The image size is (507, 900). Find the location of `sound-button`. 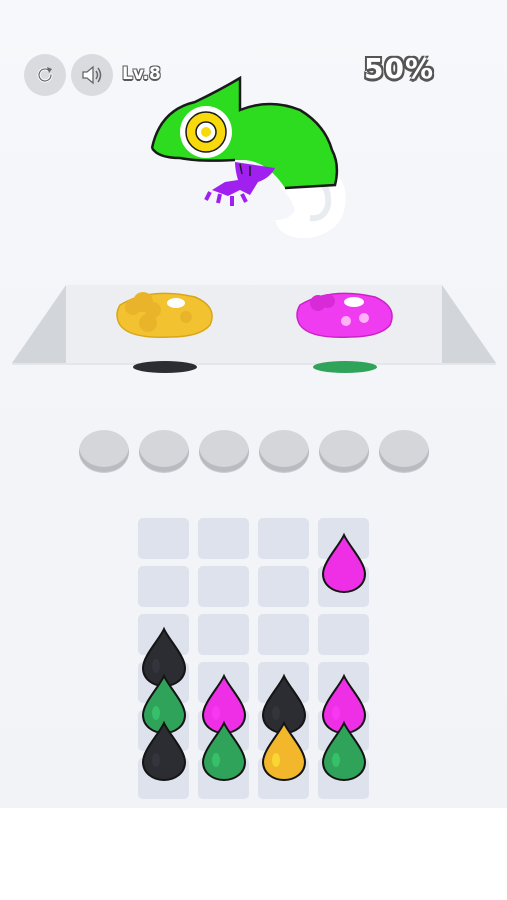

sound-button is located at coordinates (92, 75).